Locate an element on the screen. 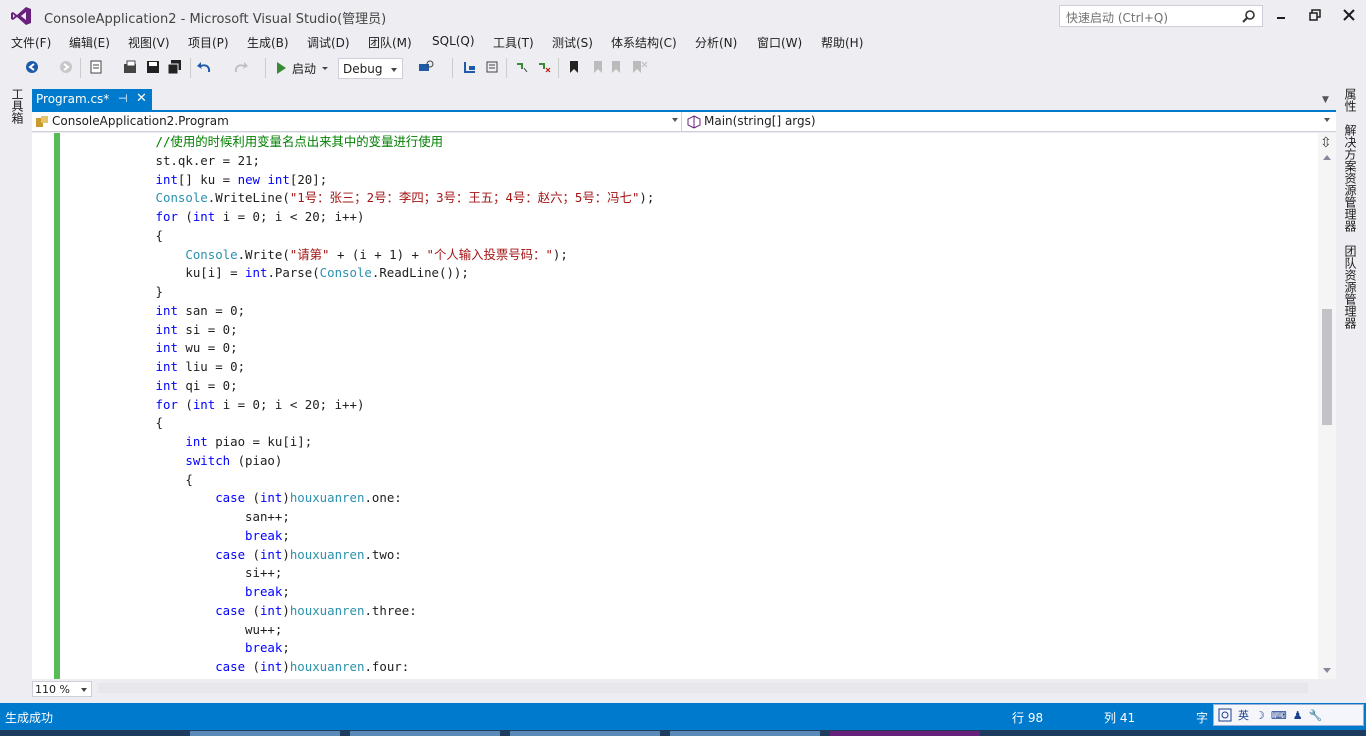  code-line: wu++; is located at coordinates (360, 630).